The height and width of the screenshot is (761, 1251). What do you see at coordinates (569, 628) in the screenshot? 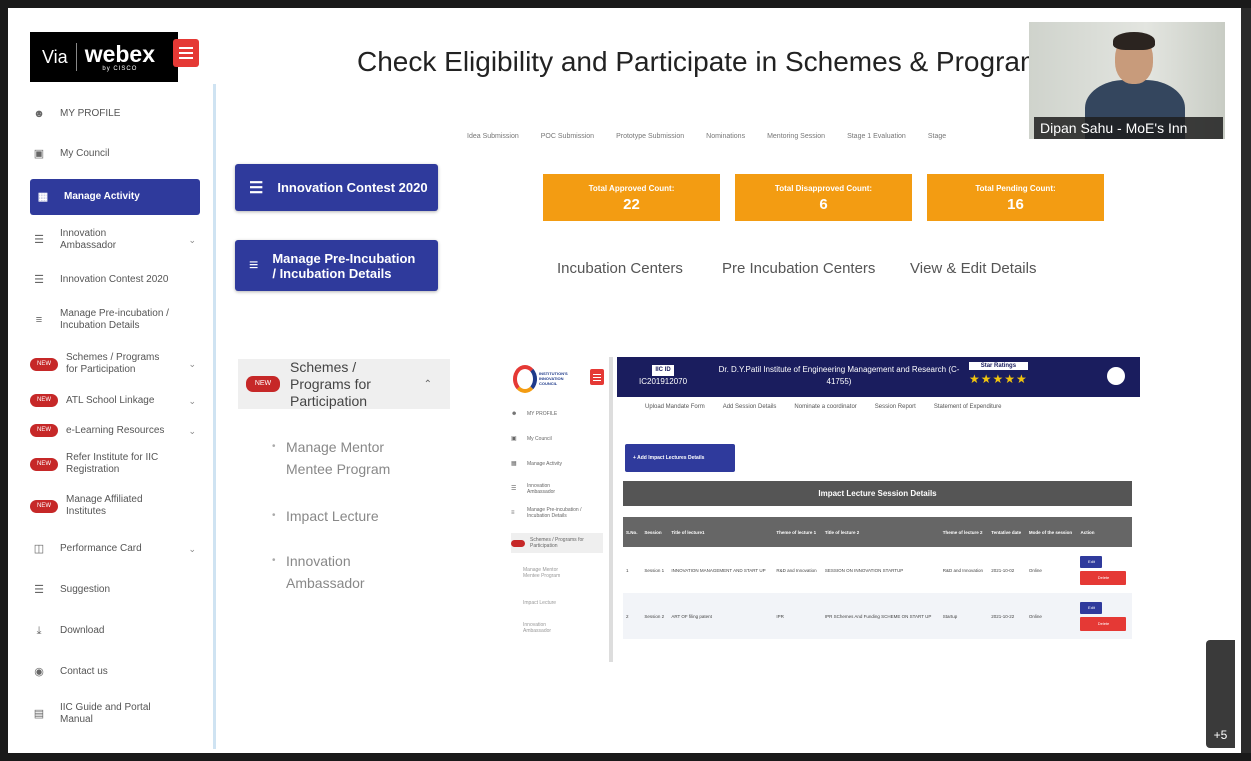
I see `inner-side-sublink: Innovation Ambassador` at bounding box center [569, 628].